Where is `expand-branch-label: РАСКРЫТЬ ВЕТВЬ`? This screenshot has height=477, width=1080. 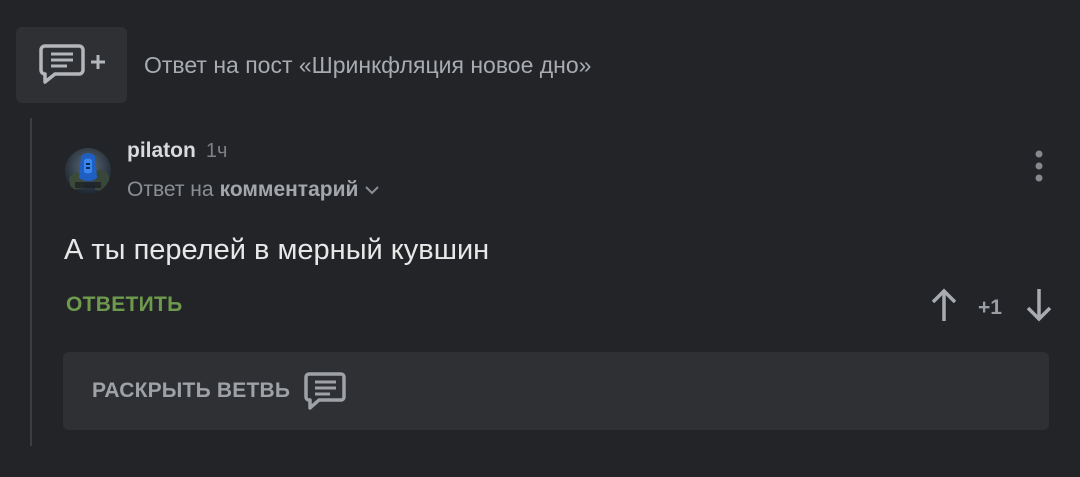 expand-branch-label: РАСКРЫТЬ ВЕТВЬ is located at coordinates (191, 390).